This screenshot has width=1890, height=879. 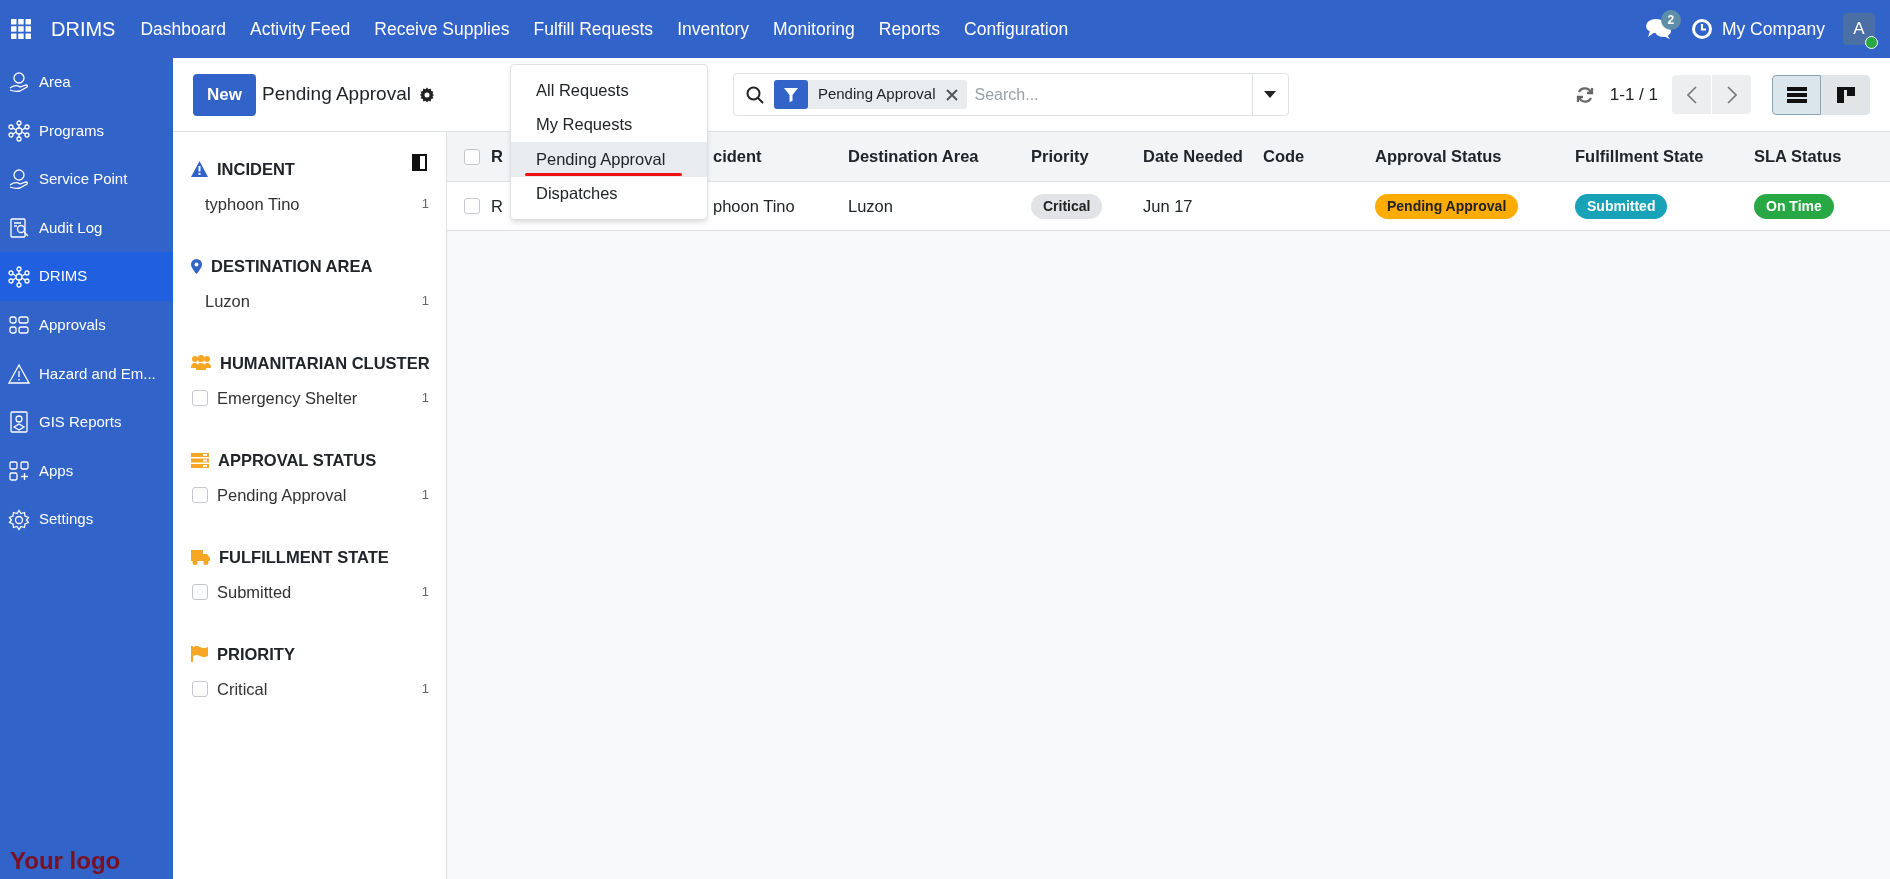 What do you see at coordinates (870, 94) in the screenshot?
I see `filter-facet: Pending Approval` at bounding box center [870, 94].